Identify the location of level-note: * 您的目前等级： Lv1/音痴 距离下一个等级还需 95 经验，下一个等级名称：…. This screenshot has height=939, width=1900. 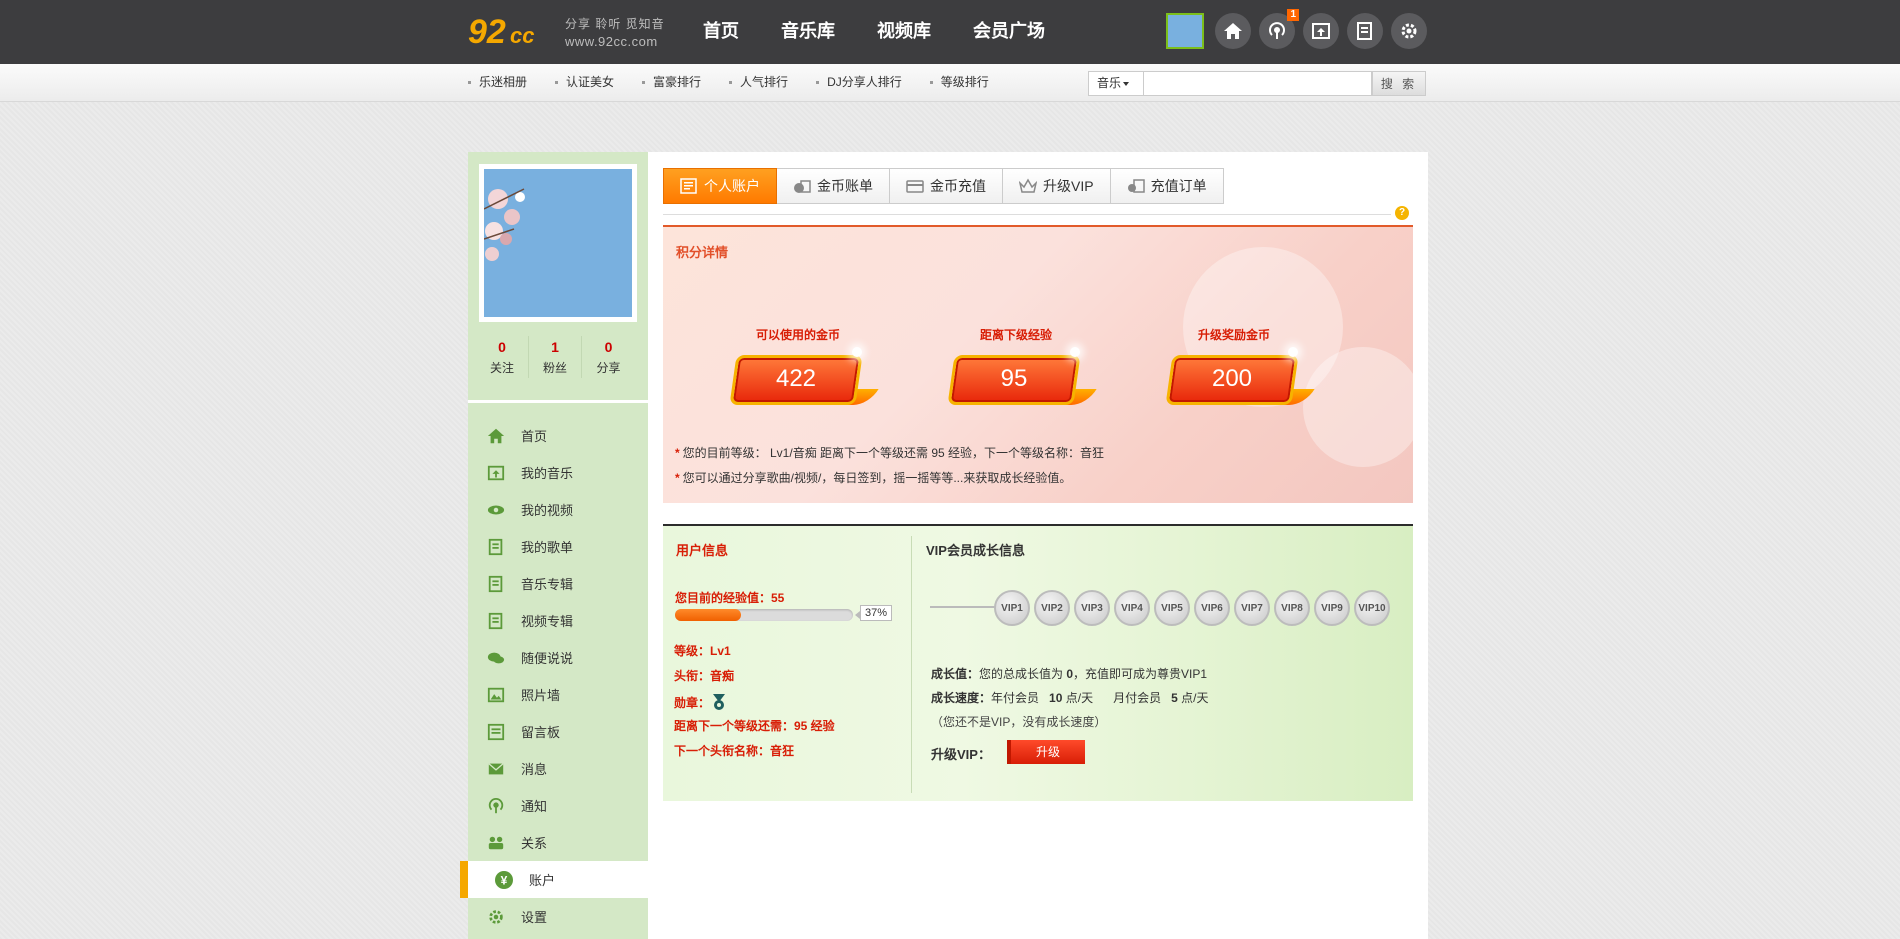
(890, 453).